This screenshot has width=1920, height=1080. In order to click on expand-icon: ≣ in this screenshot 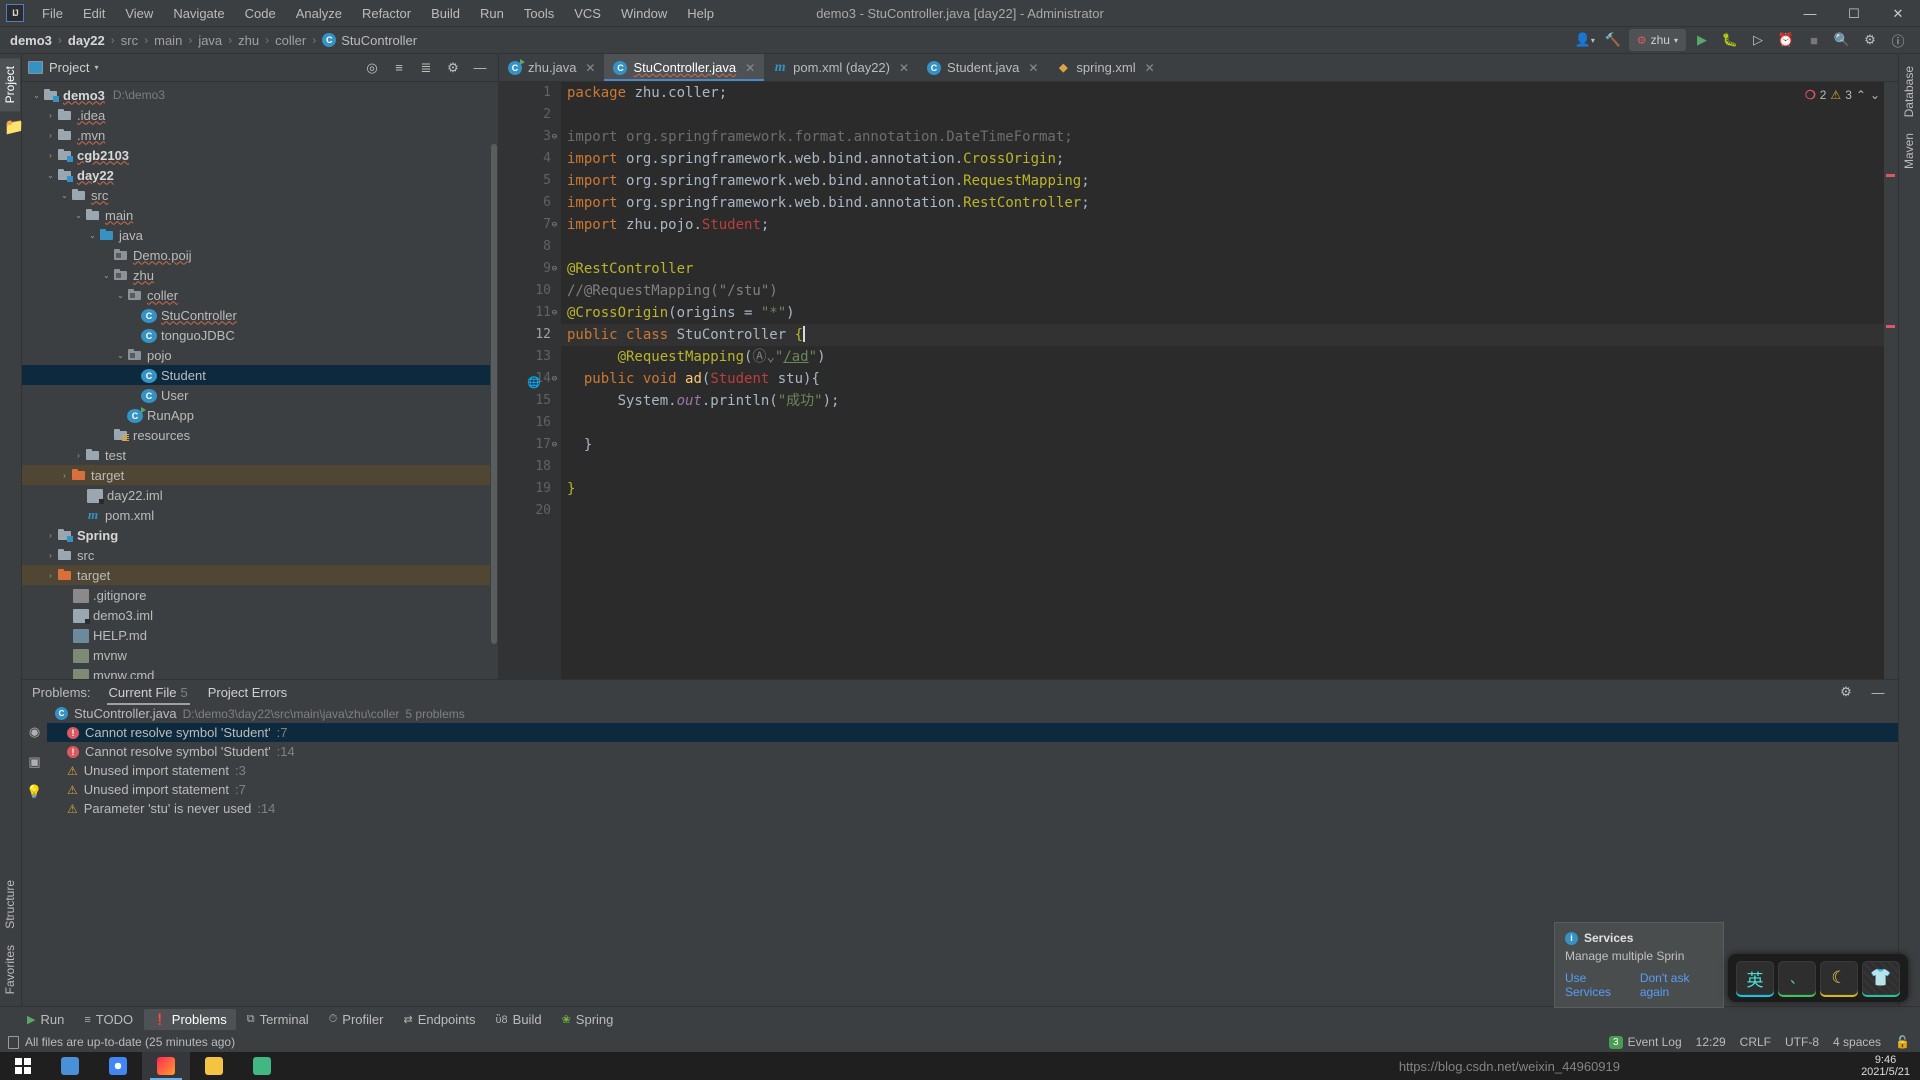, I will do `click(426, 68)`.